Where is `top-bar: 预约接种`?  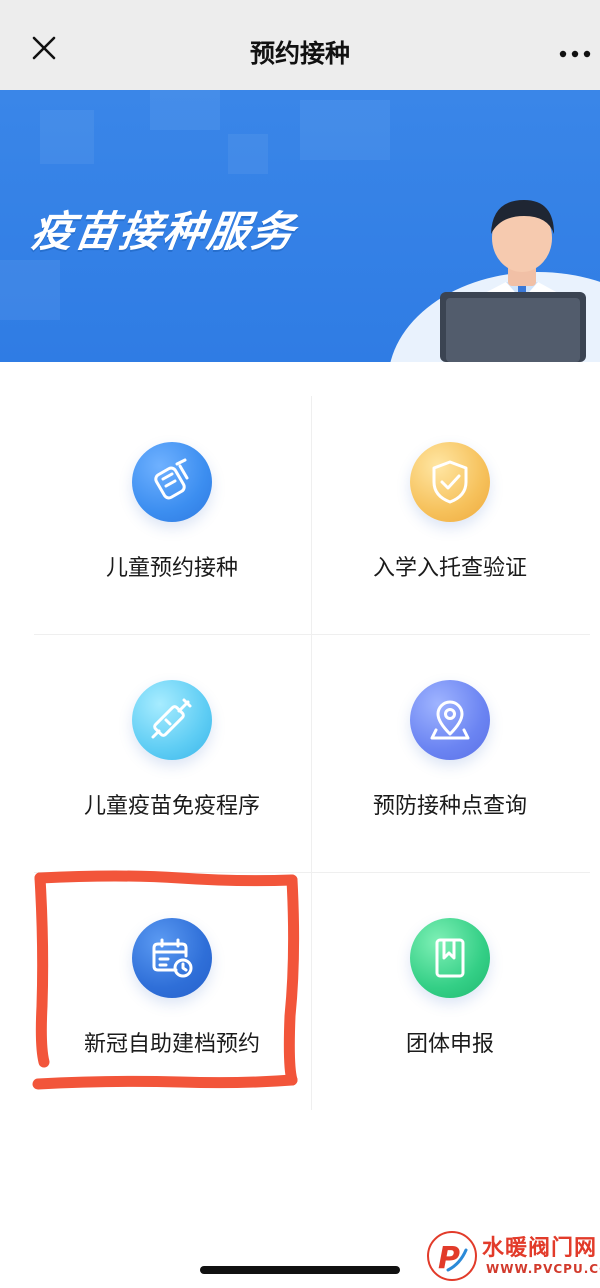 top-bar: 预约接种 is located at coordinates (300, 45).